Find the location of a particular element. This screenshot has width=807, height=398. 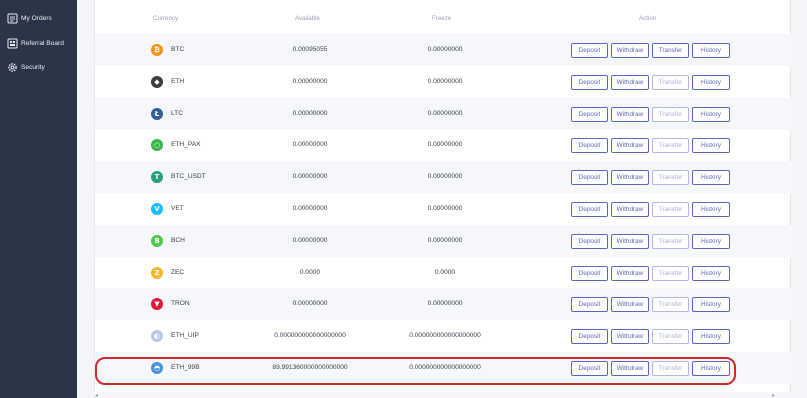

currency-name: VET is located at coordinates (177, 208).